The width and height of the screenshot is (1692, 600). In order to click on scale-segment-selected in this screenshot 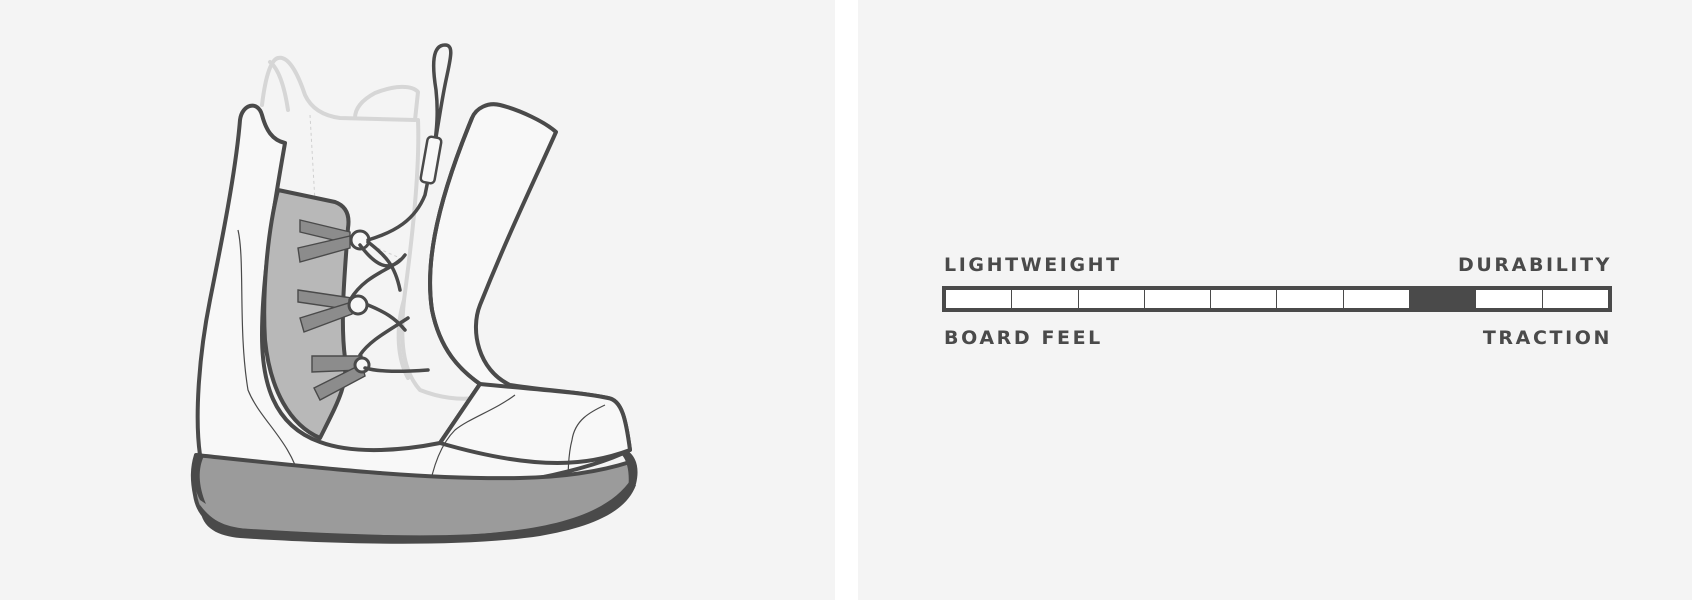, I will do `click(1442, 299)`.